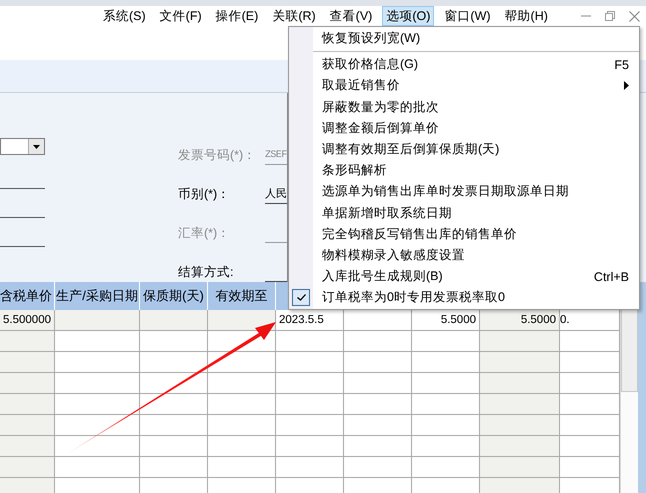 Image resolution: width=646 pixels, height=493 pixels. Describe the element at coordinates (27, 296) in the screenshot. I see `column-header: 含税单价` at that location.